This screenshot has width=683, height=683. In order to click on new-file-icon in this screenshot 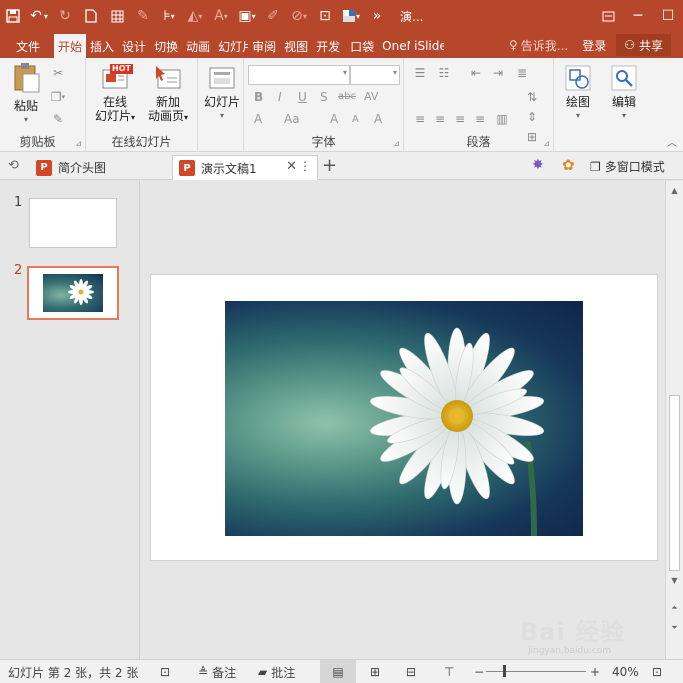, I will do `click(91, 16)`.